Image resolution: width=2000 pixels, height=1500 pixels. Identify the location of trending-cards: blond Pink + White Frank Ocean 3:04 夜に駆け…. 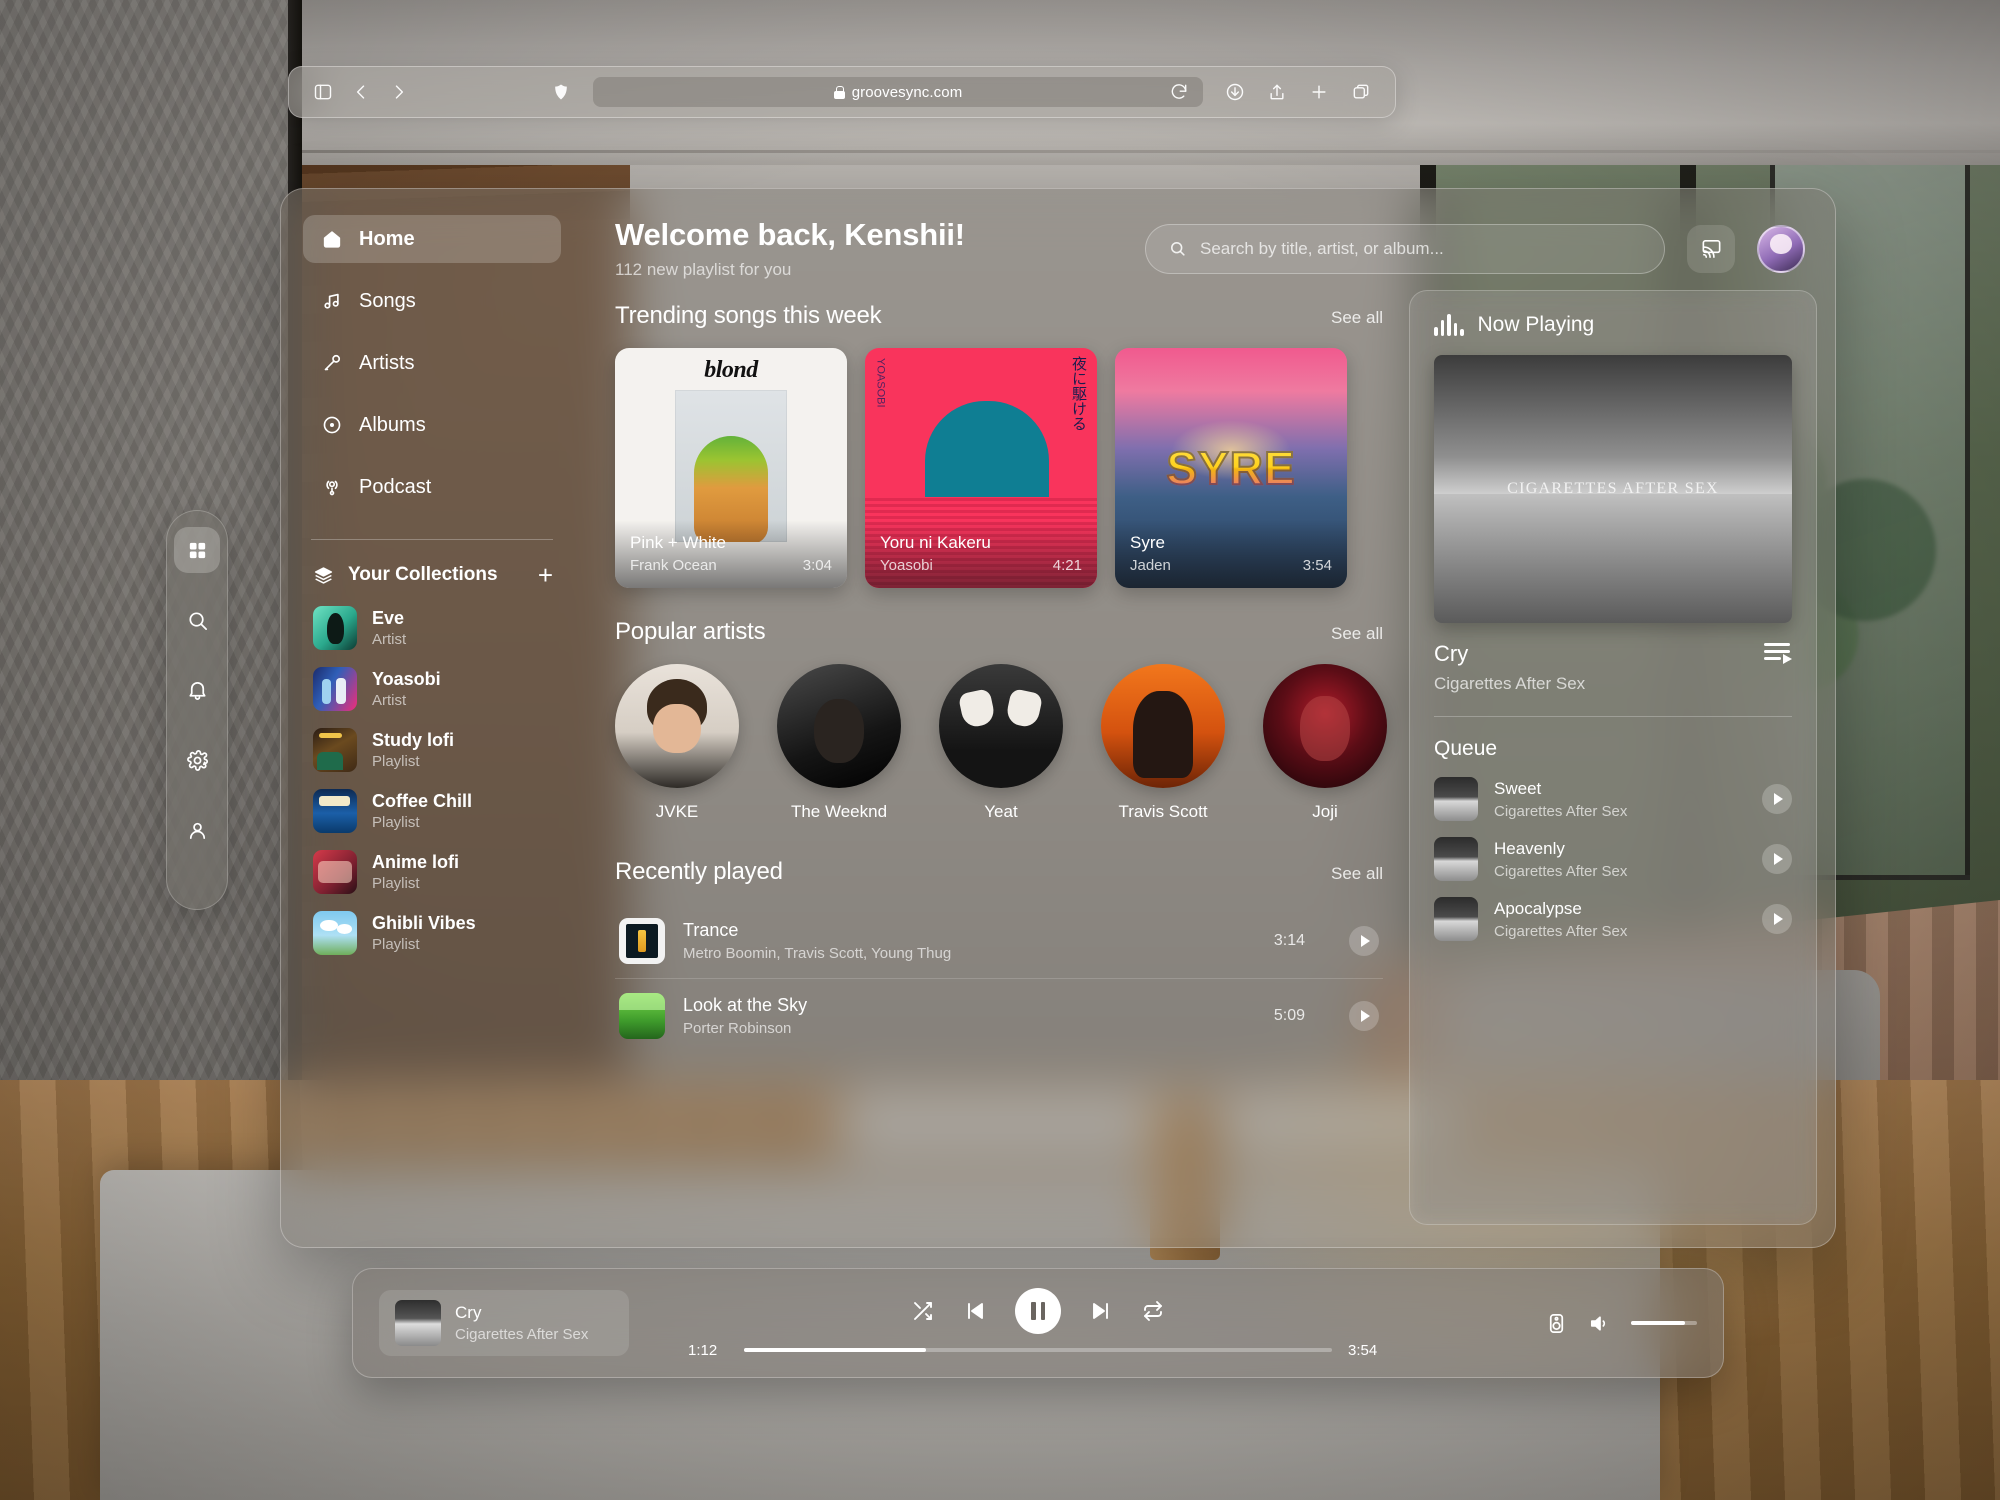
(999, 468).